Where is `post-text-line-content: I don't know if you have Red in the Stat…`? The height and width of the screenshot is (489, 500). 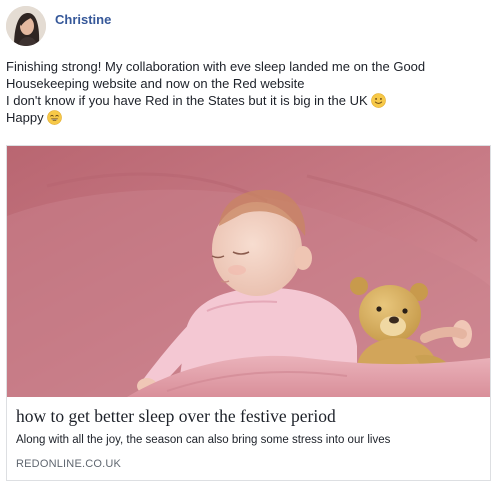
post-text-line-content: I don't know if you have Red in the Stat… is located at coordinates (187, 100).